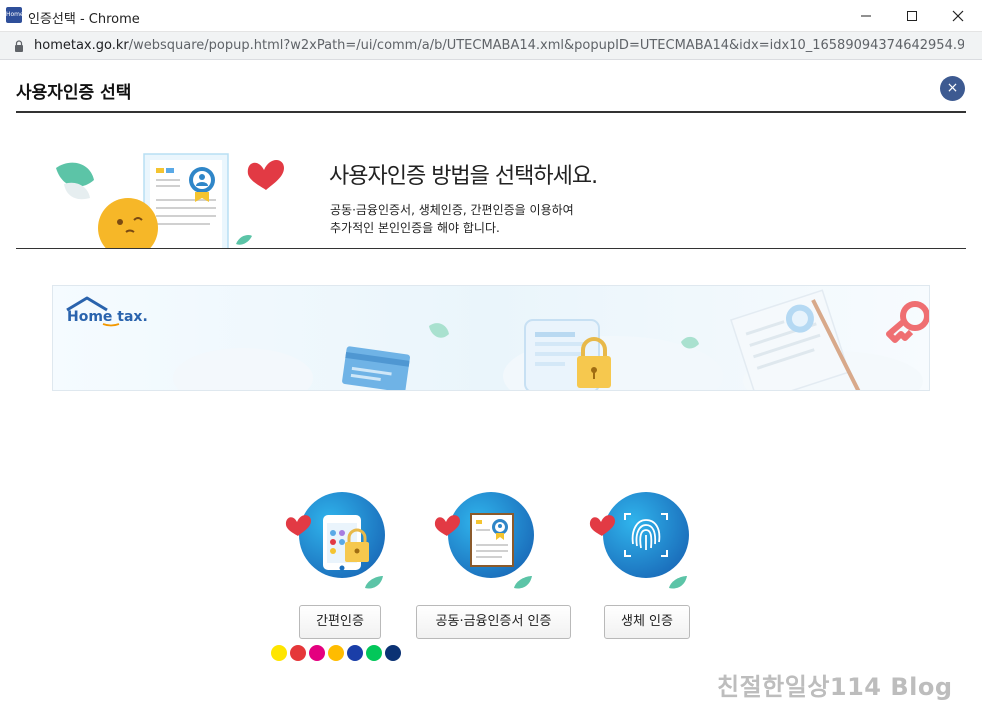 This screenshot has width=982, height=722. I want to click on window-title: 인증선택 - Chrome, so click(84, 19).